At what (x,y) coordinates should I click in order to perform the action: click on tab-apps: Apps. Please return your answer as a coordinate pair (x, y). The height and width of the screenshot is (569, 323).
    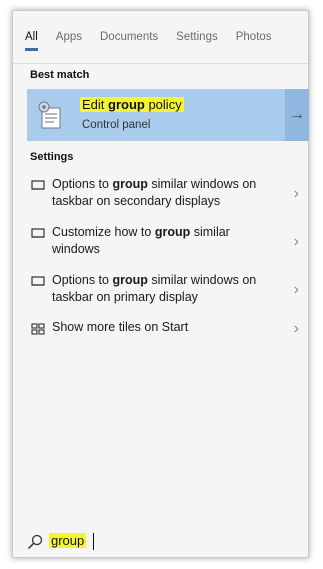
    Looking at the image, I should click on (69, 37).